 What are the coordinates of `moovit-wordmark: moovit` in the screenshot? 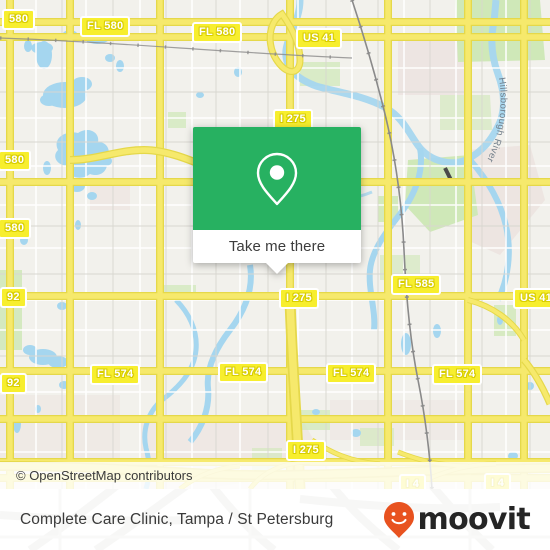 It's located at (474, 519).